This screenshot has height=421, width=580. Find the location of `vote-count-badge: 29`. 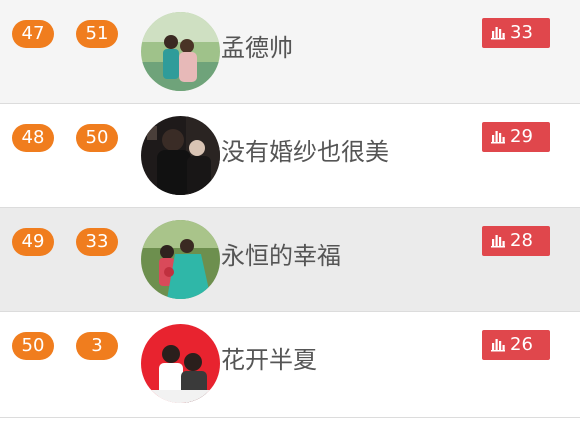

vote-count-badge: 29 is located at coordinates (516, 137).